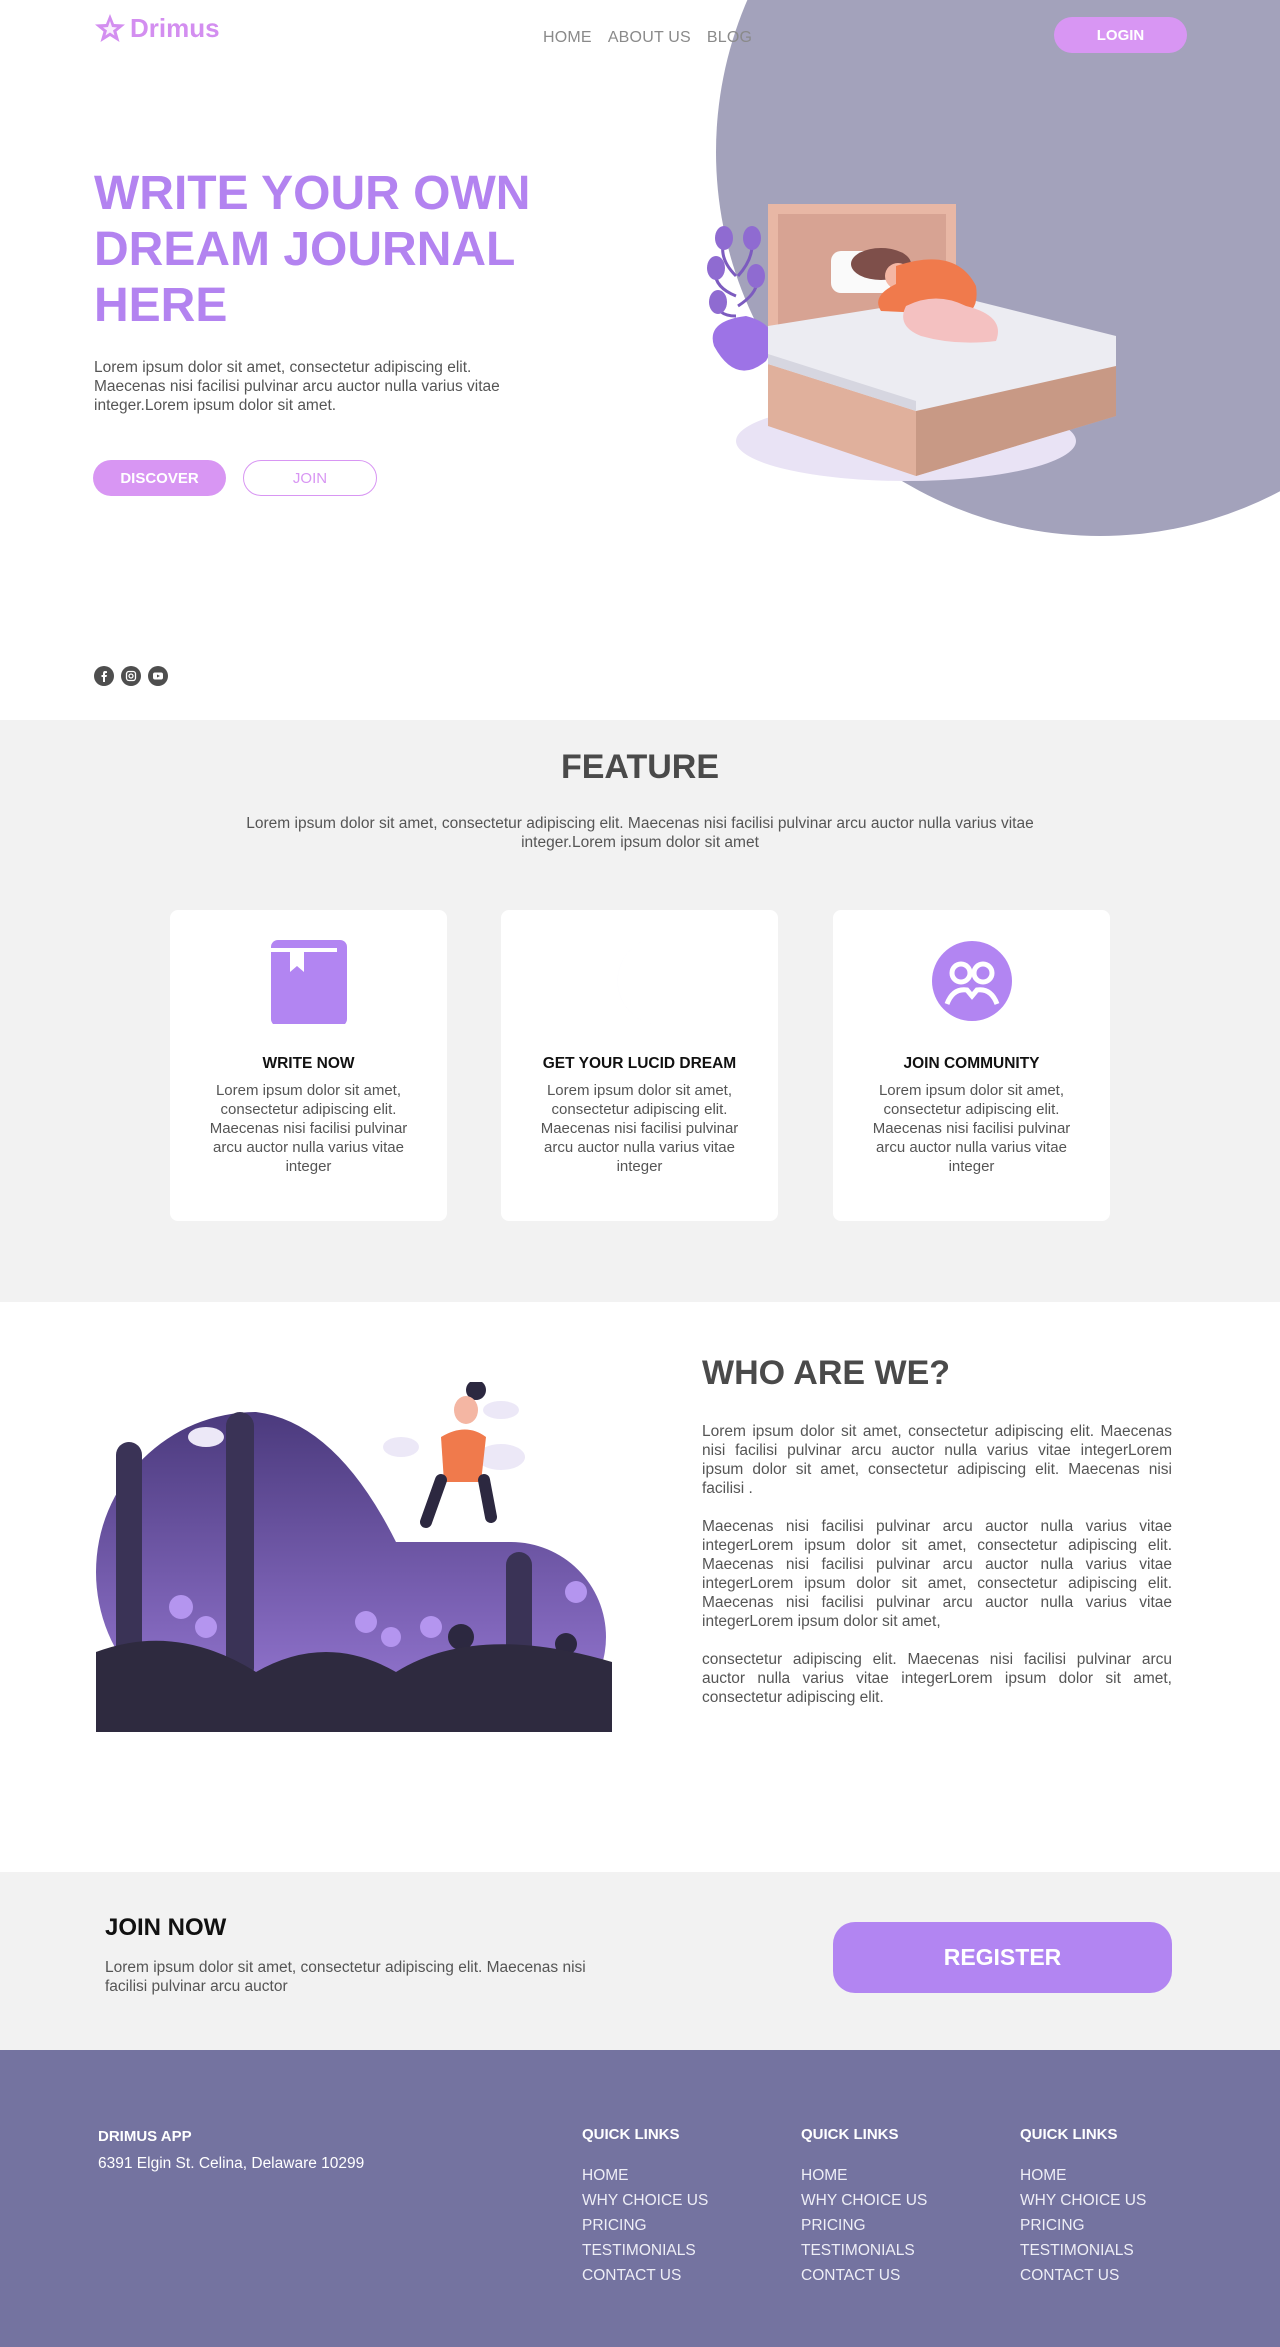  I want to click on footer-brand: DRIMUS APP, so click(145, 2136).